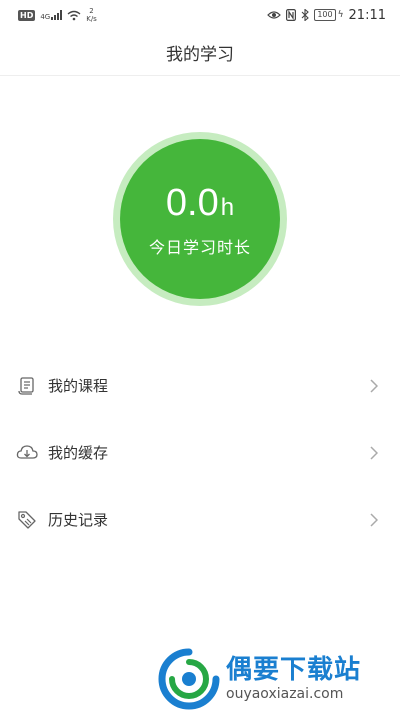  I want to click on study-time-circle: 0.0 h 今日学习时长, so click(200, 219).